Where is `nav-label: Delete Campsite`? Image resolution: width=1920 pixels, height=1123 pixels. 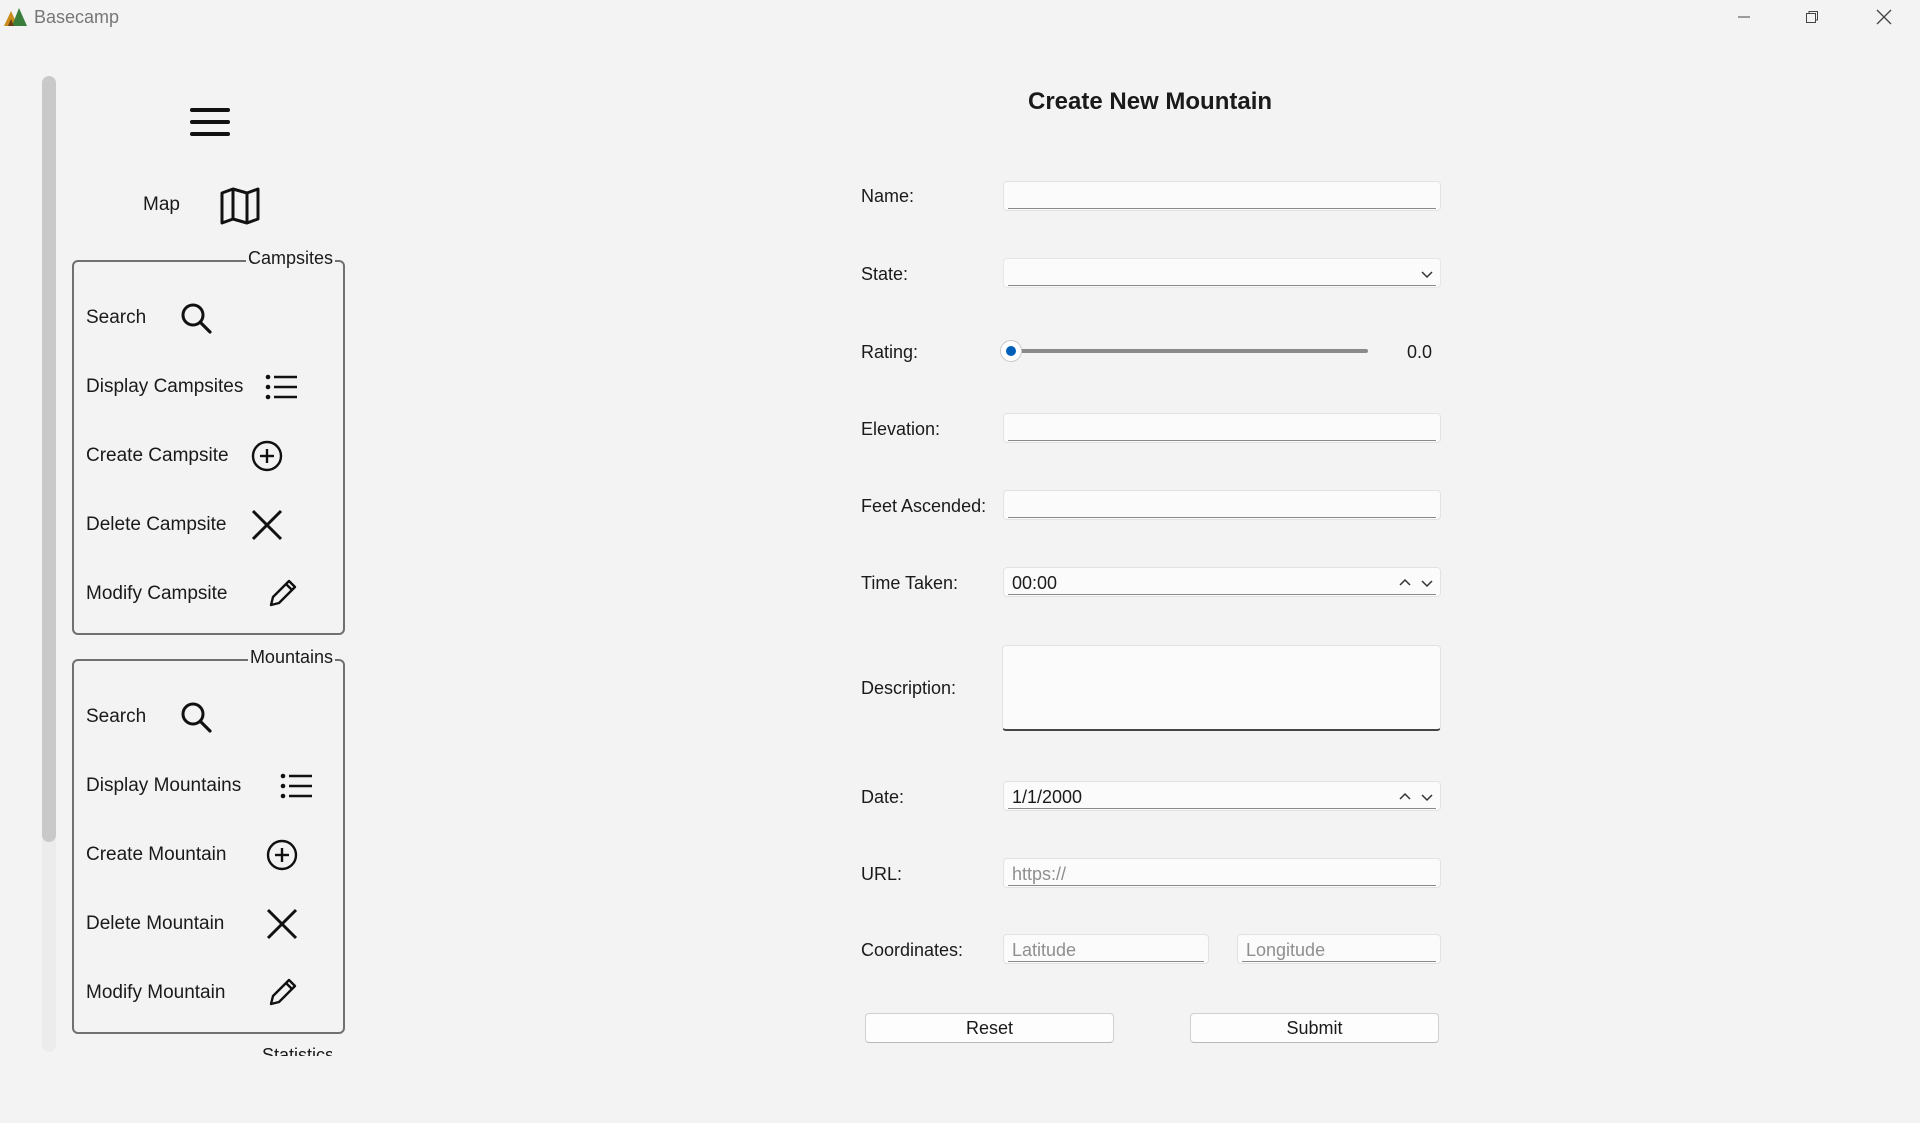
nav-label: Delete Campsite is located at coordinates (156, 524).